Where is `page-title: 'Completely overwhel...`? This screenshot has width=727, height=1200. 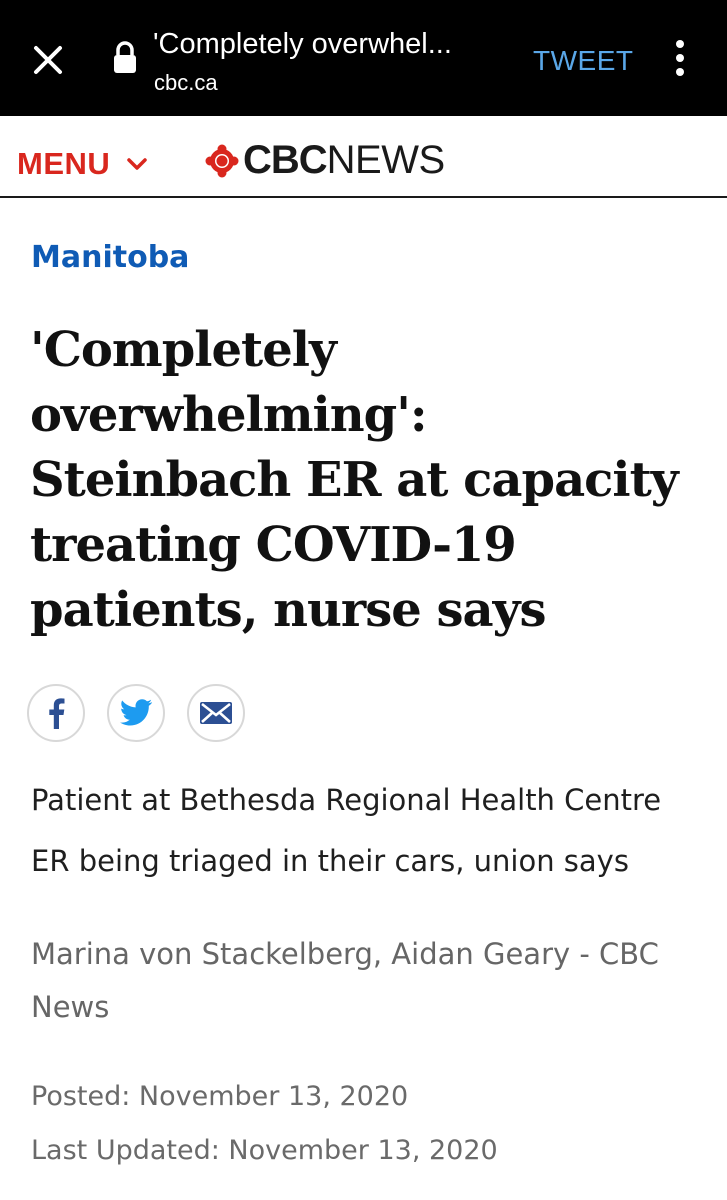
page-title: 'Completely overwhel... is located at coordinates (302, 44).